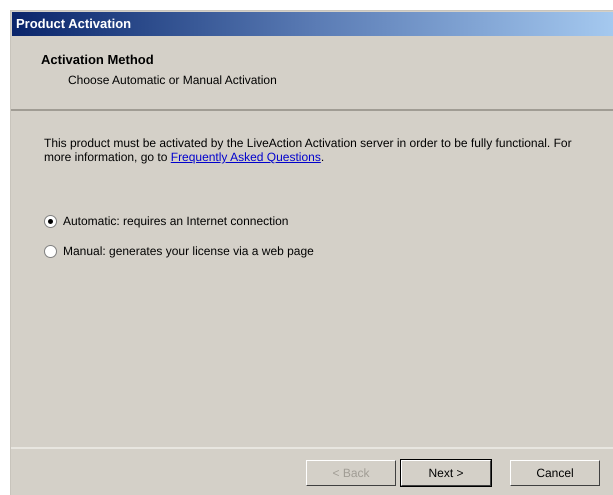  I want to click on next-button: Next >, so click(446, 473).